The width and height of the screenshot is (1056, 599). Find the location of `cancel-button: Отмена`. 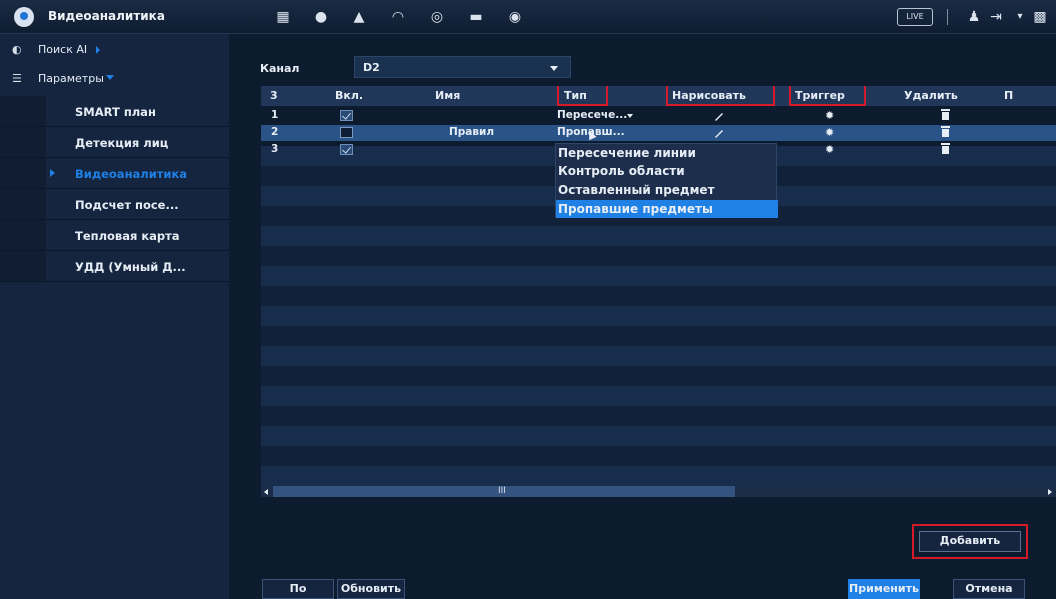

cancel-button: Отмена is located at coordinates (989, 589).